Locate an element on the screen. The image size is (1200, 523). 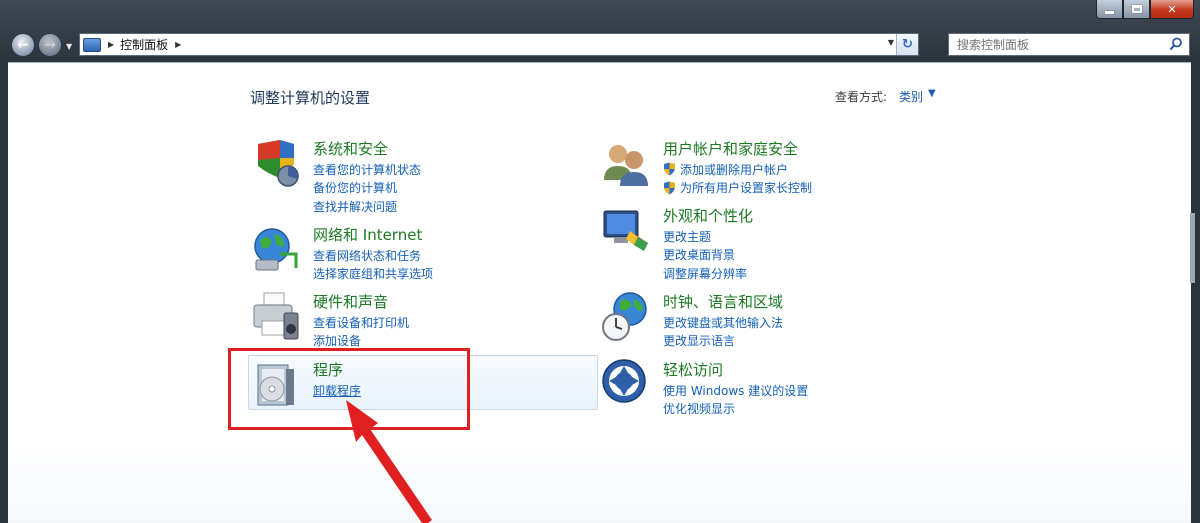
link-recommended-settings: 使用 Windows 建议的设置 is located at coordinates (735, 390).